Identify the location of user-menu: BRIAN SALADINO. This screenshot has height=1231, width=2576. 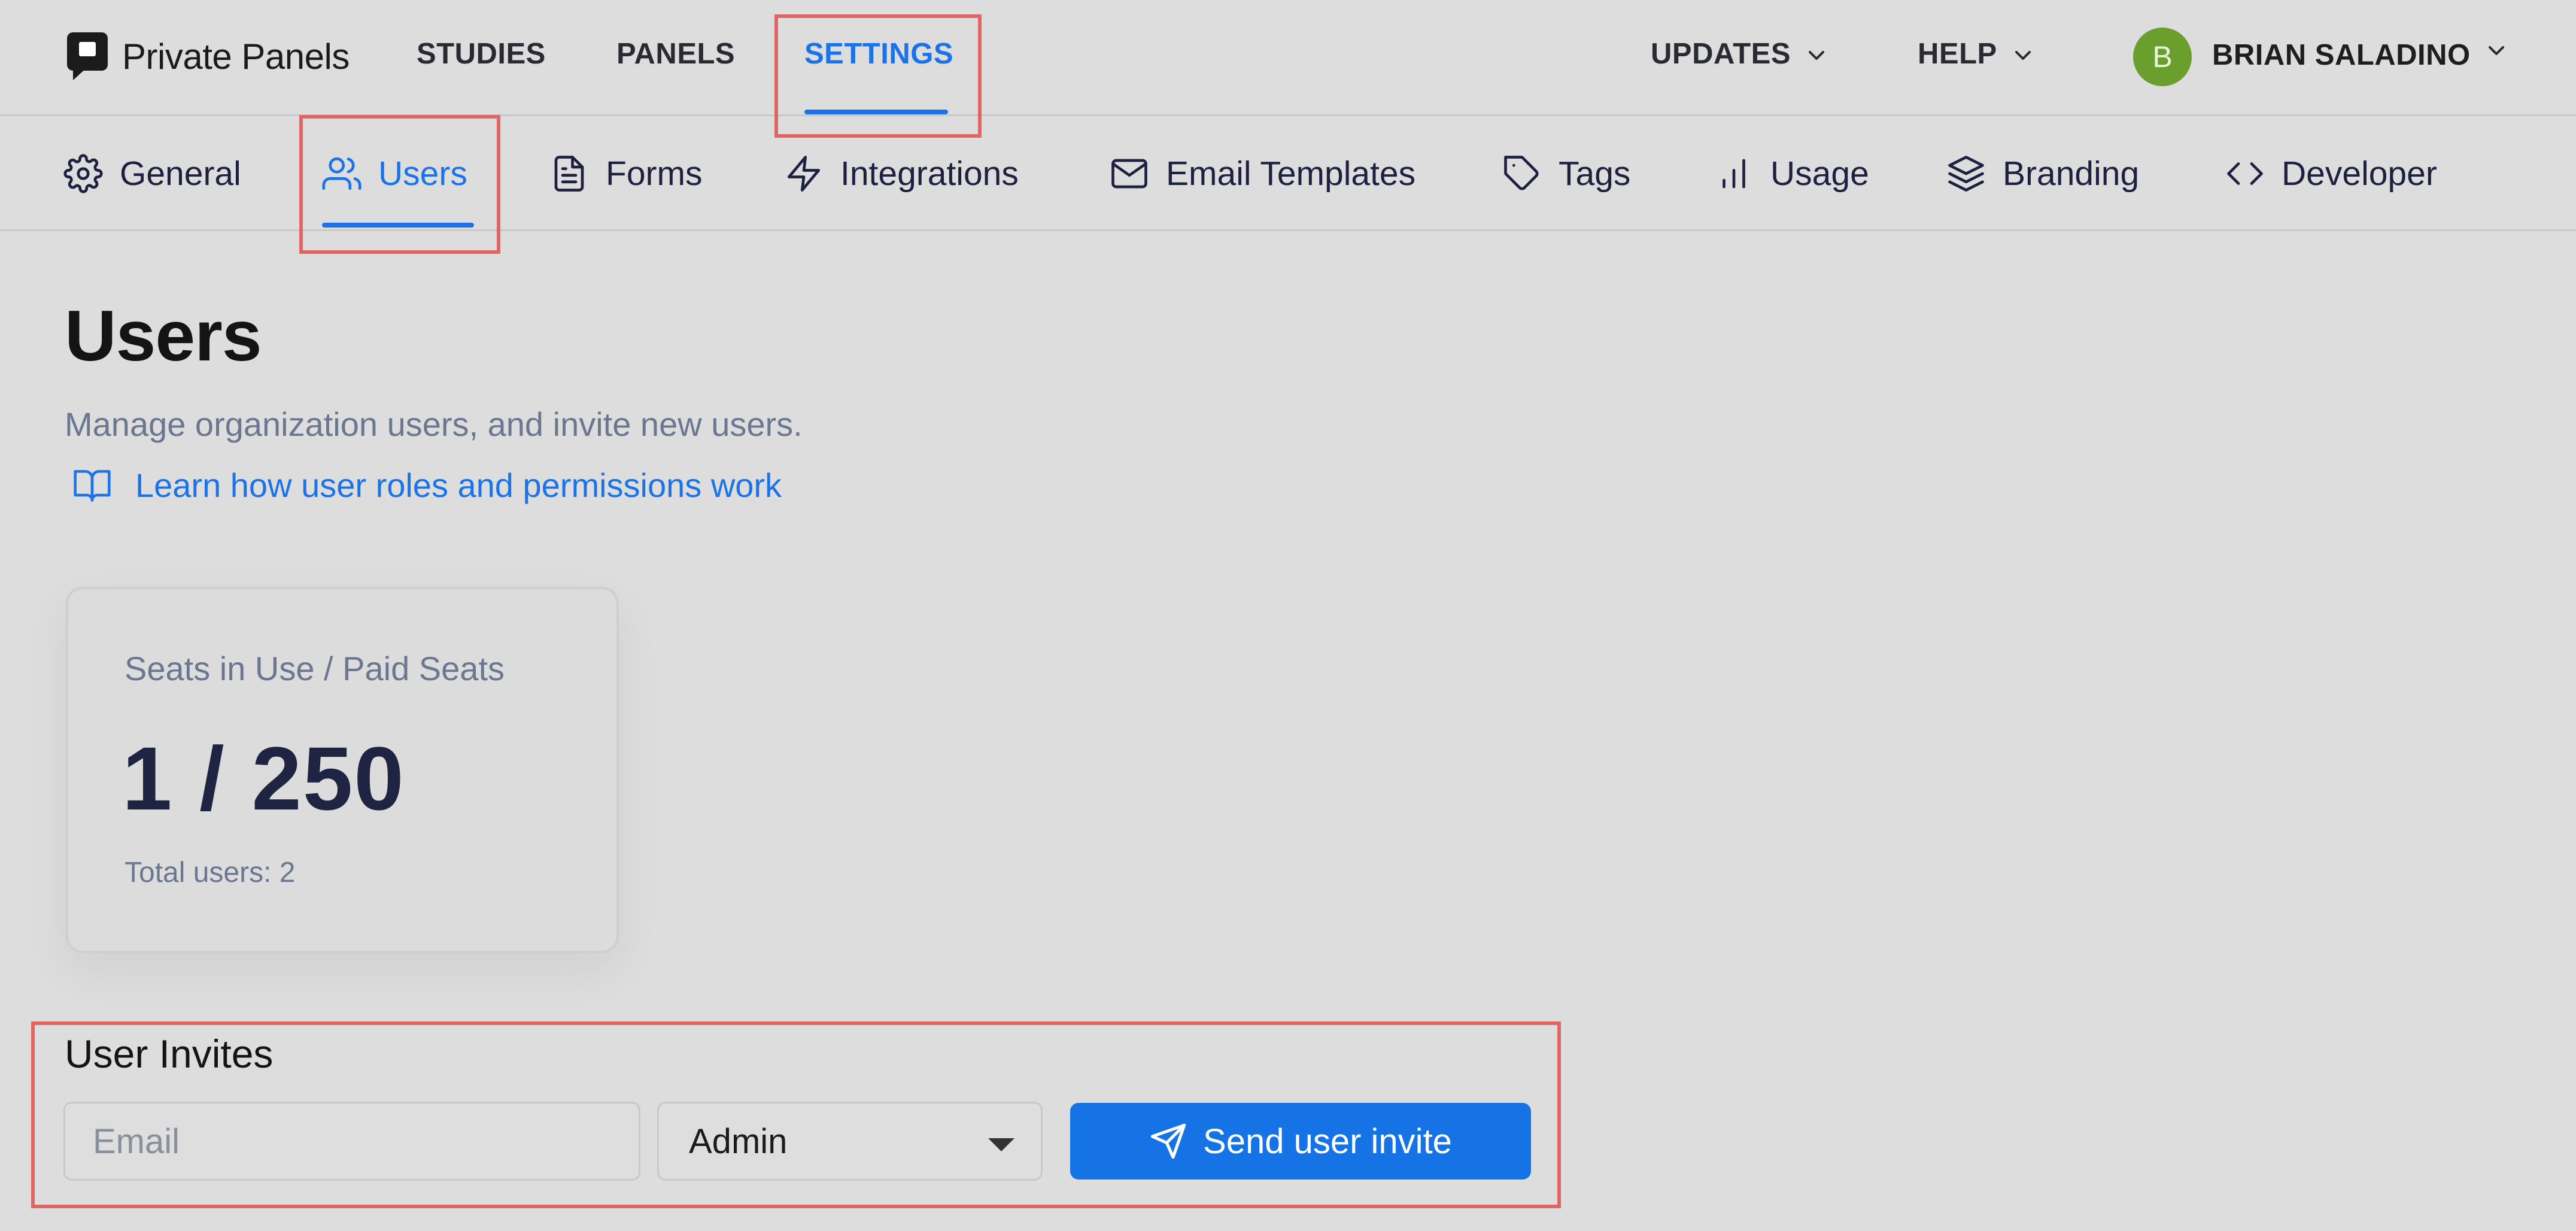
(2359, 55).